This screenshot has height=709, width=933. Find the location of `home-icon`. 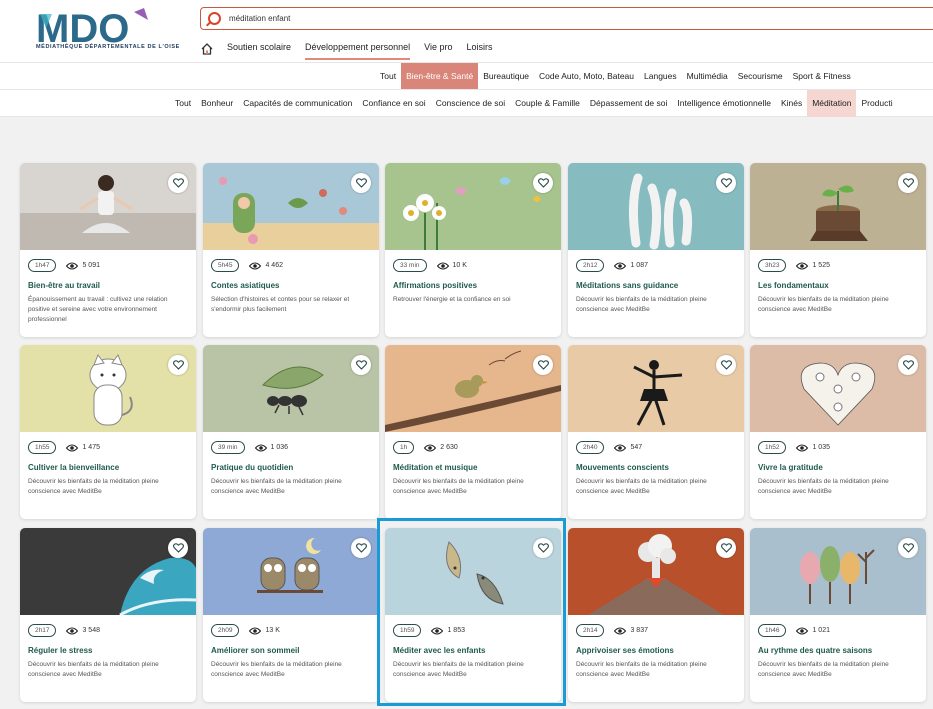

home-icon is located at coordinates (207, 49).